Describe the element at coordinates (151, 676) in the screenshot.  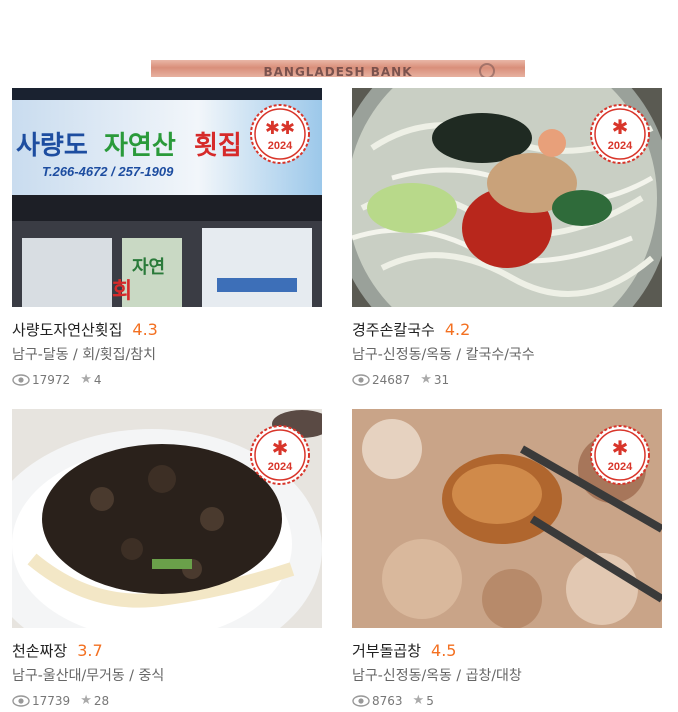
I see `restaurant-category: 중식` at that location.